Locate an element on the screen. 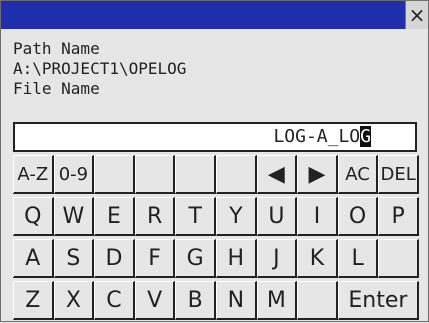 The height and width of the screenshot is (323, 429). key-label: U is located at coordinates (276, 216).